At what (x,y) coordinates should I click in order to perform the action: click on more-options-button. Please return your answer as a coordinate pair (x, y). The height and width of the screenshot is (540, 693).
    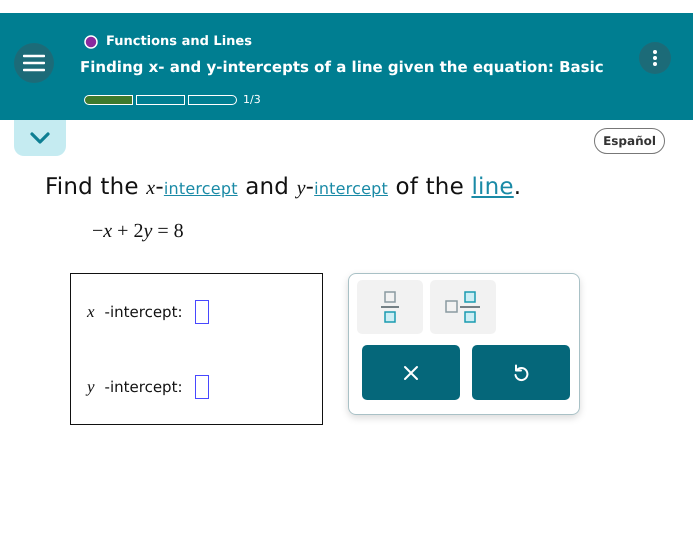
    Looking at the image, I should click on (655, 58).